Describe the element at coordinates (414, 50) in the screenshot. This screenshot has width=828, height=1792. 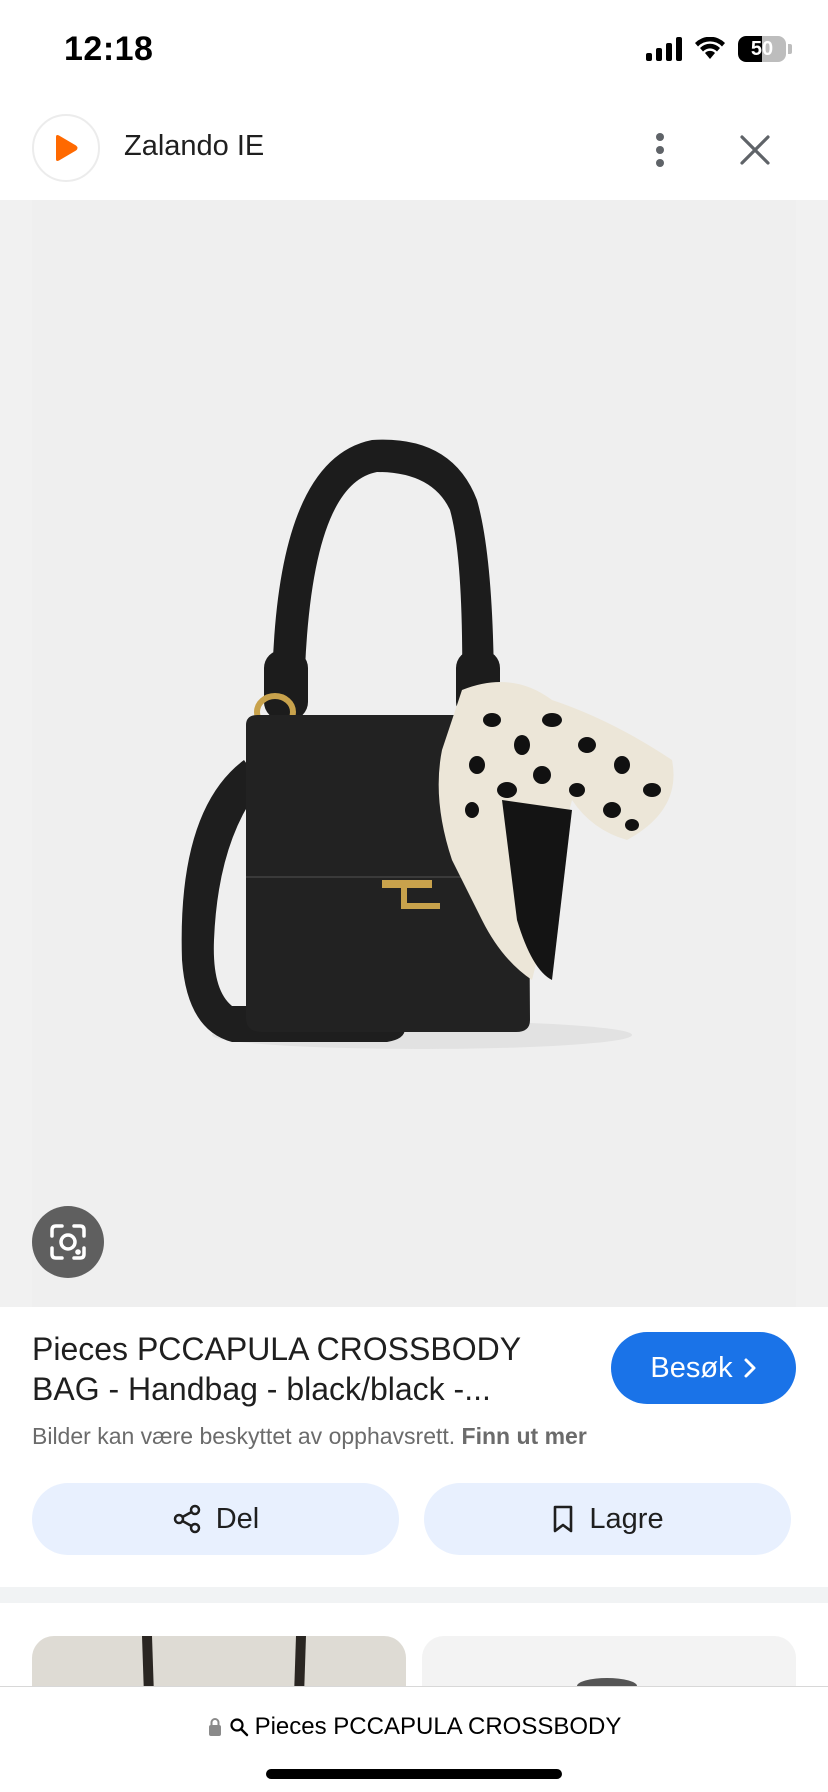
I see `status-bar: 12:18 50` at that location.